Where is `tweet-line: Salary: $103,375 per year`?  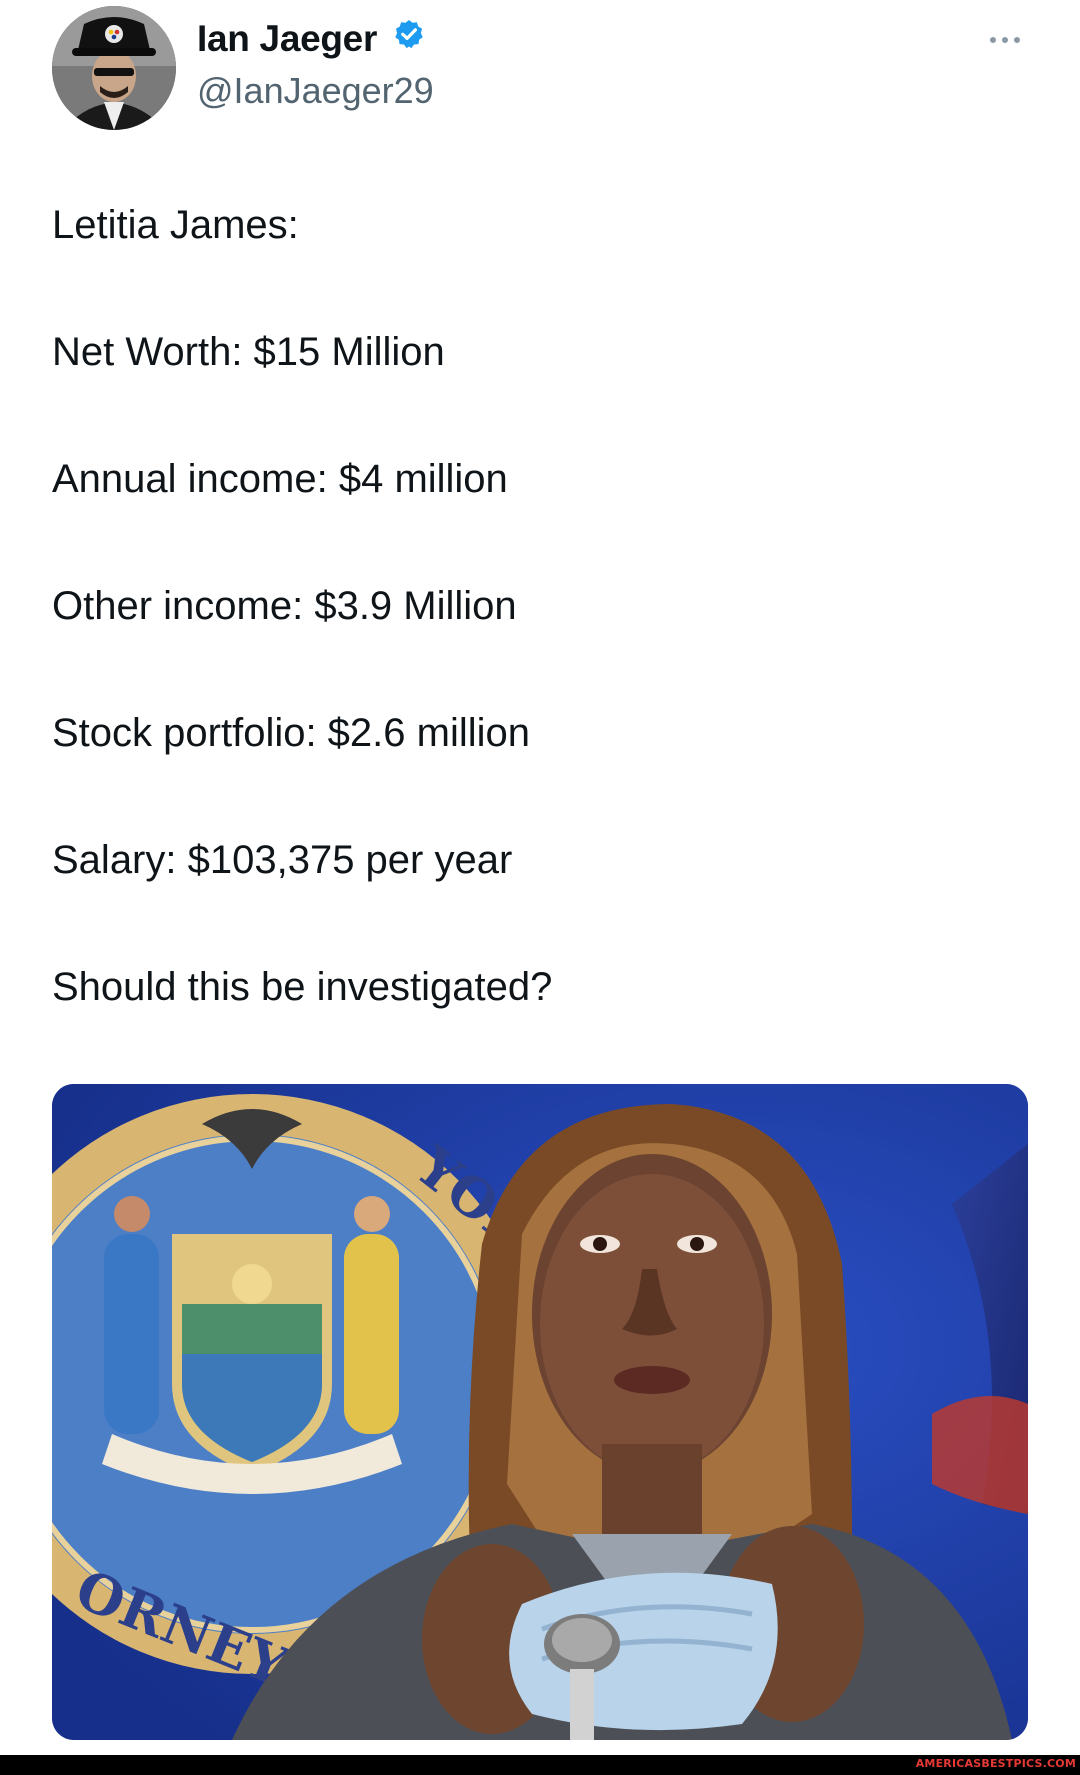
tweet-line: Salary: $103,375 per year is located at coordinates (282, 860).